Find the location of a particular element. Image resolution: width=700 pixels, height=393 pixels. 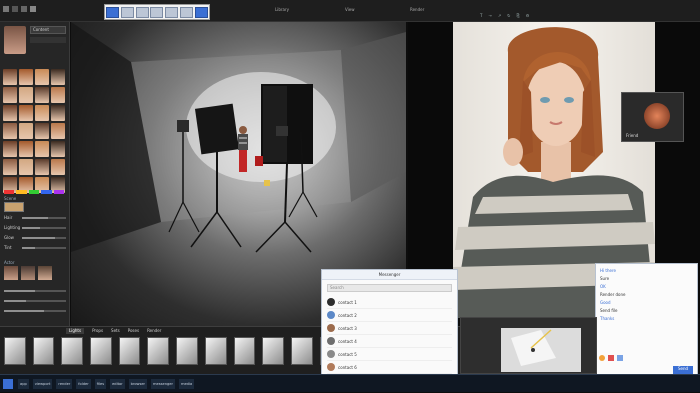

lighting-slider is located at coordinates (44, 227).